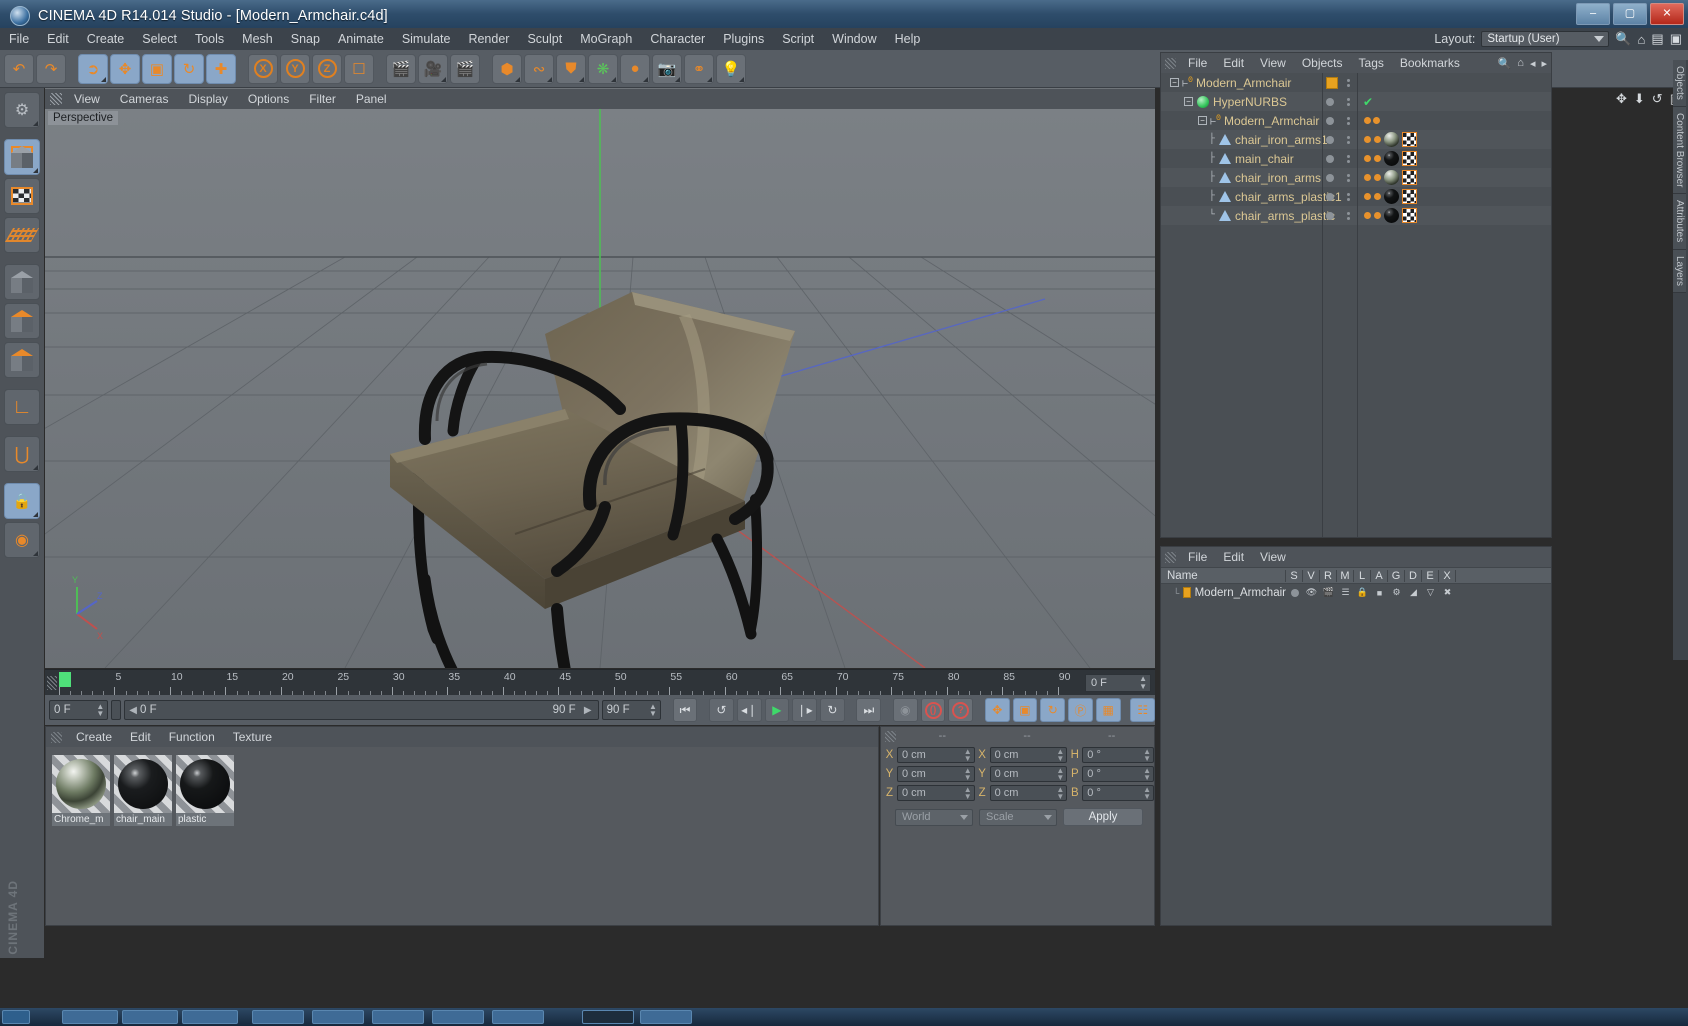  What do you see at coordinates (1322, 63) in the screenshot?
I see `object-menu-objects: Objects` at bounding box center [1322, 63].